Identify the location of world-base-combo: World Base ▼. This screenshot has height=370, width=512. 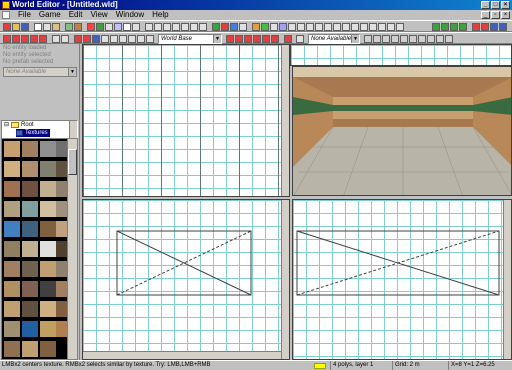
(190, 39).